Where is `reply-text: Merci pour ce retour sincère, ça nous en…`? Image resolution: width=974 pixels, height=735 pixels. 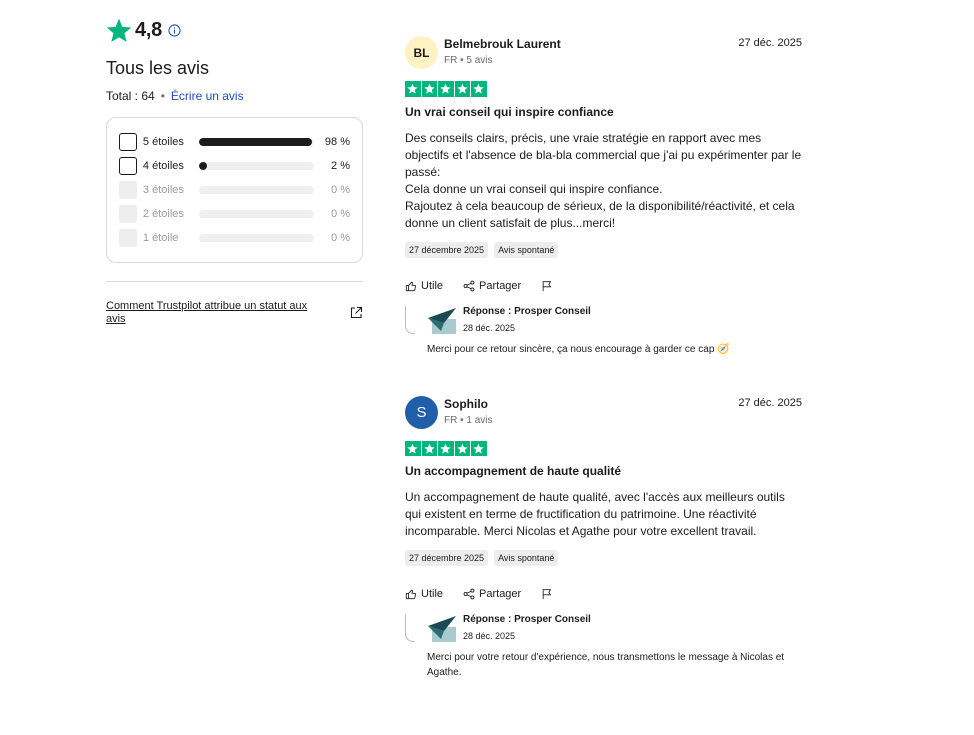
reply-text: Merci pour ce retour sincère, ça nous en… is located at coordinates (578, 349).